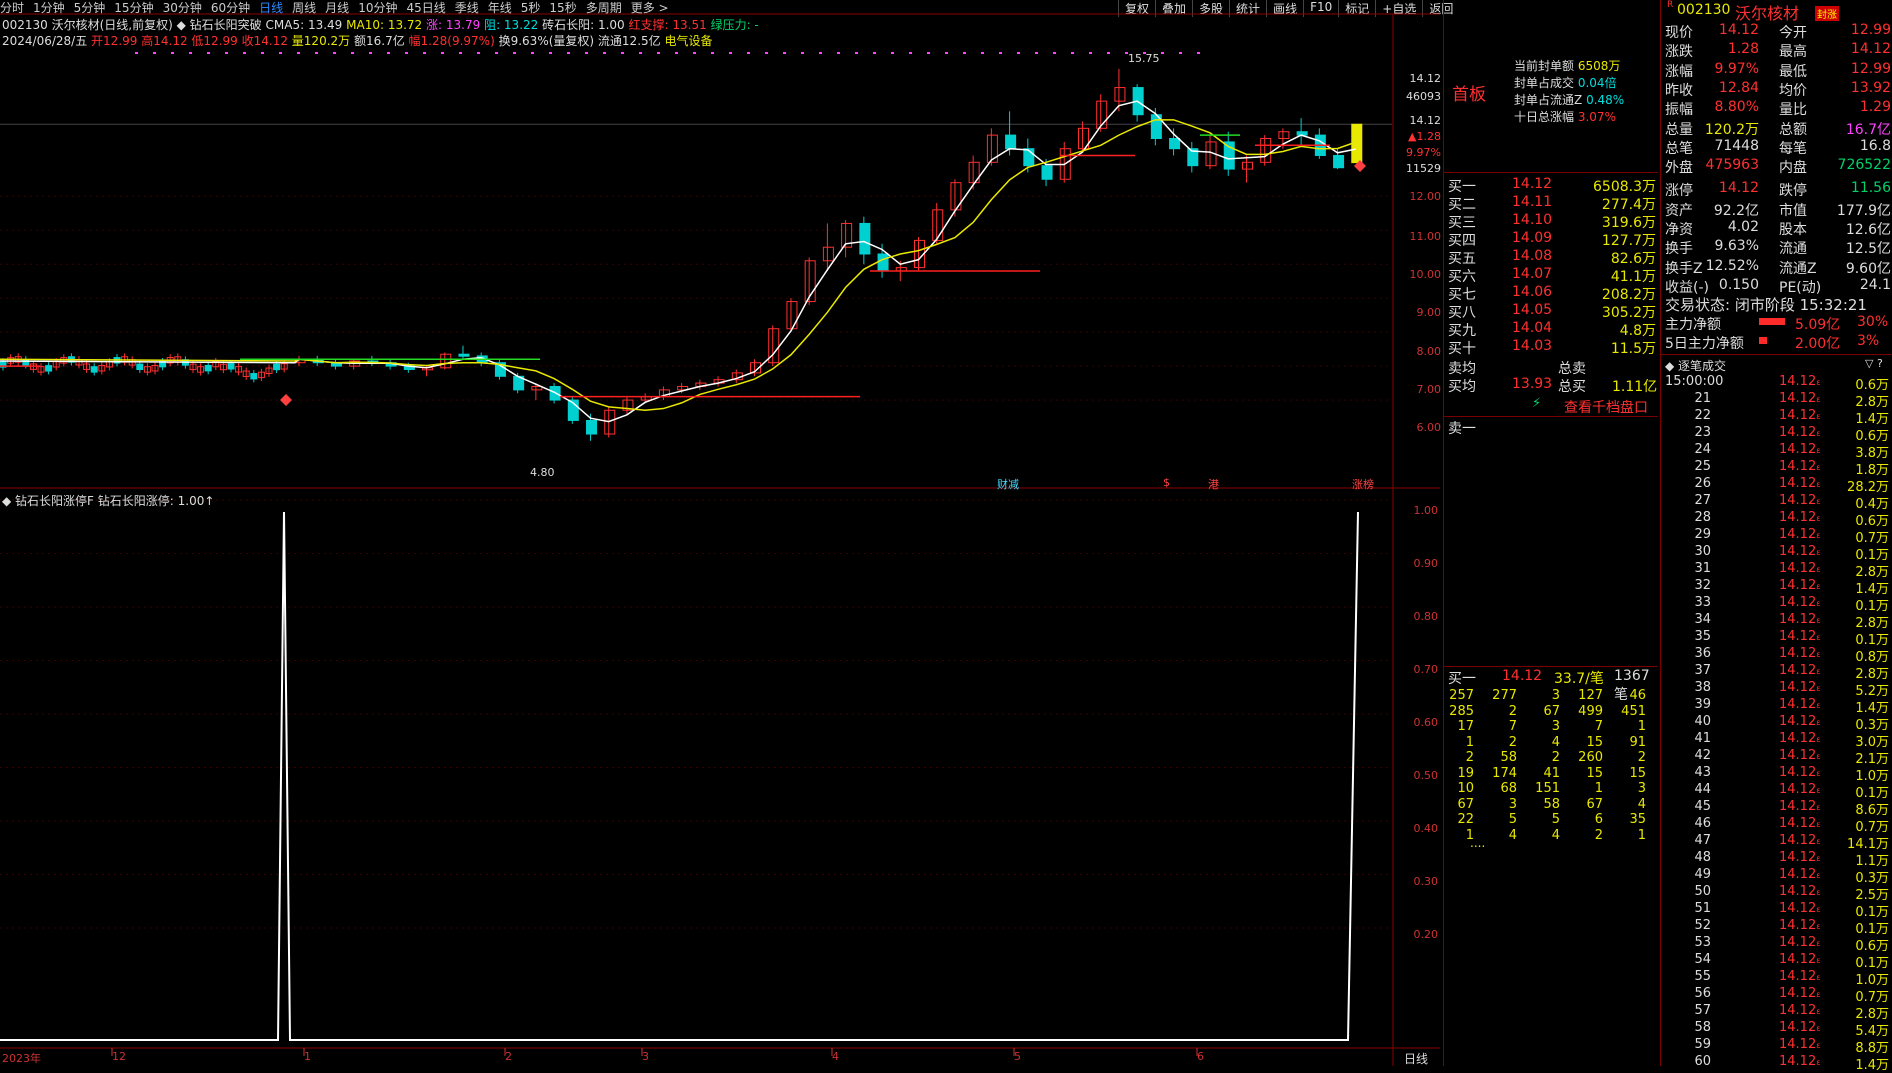 The width and height of the screenshot is (1892, 1073). I want to click on quote-value: 16.8, so click(1875, 145).